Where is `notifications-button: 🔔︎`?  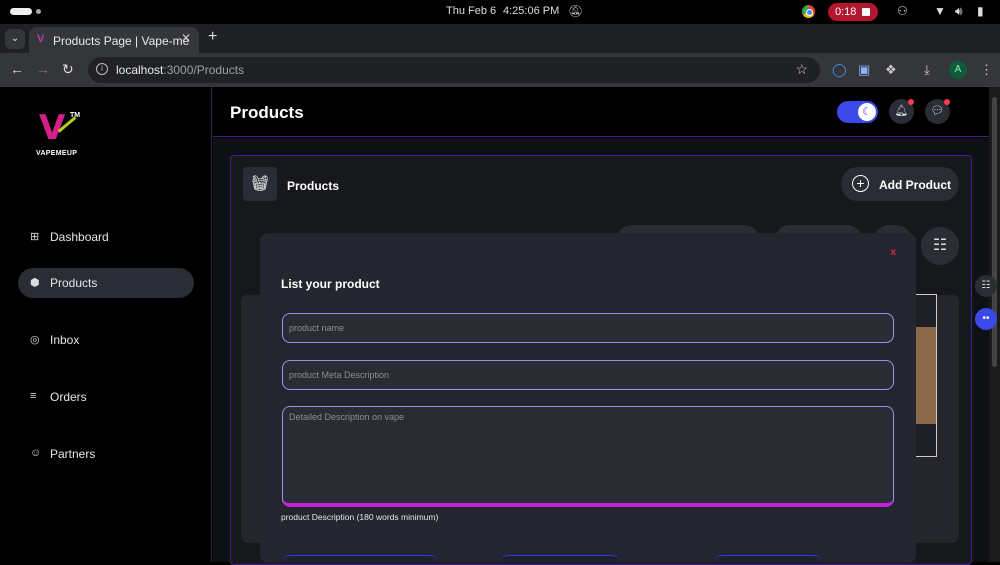 notifications-button: 🔔︎ is located at coordinates (901, 111).